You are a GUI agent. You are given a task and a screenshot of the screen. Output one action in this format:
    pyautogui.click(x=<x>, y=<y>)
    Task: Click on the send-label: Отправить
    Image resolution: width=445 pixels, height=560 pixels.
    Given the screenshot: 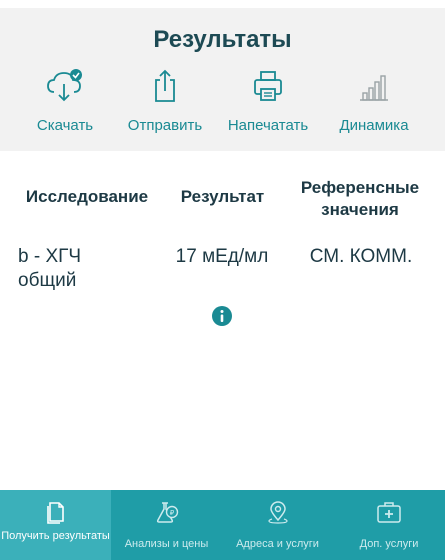 What is the action you would take?
    pyautogui.click(x=165, y=125)
    